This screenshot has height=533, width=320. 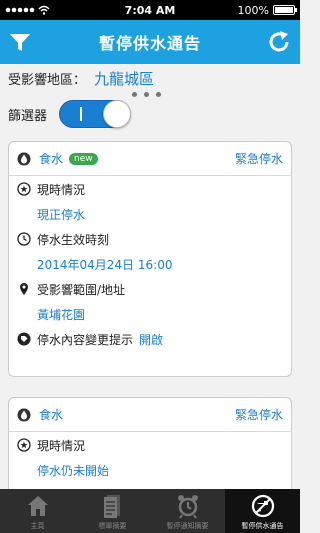 I want to click on tab-water-suspension: 暫停供水通告, so click(x=262, y=511).